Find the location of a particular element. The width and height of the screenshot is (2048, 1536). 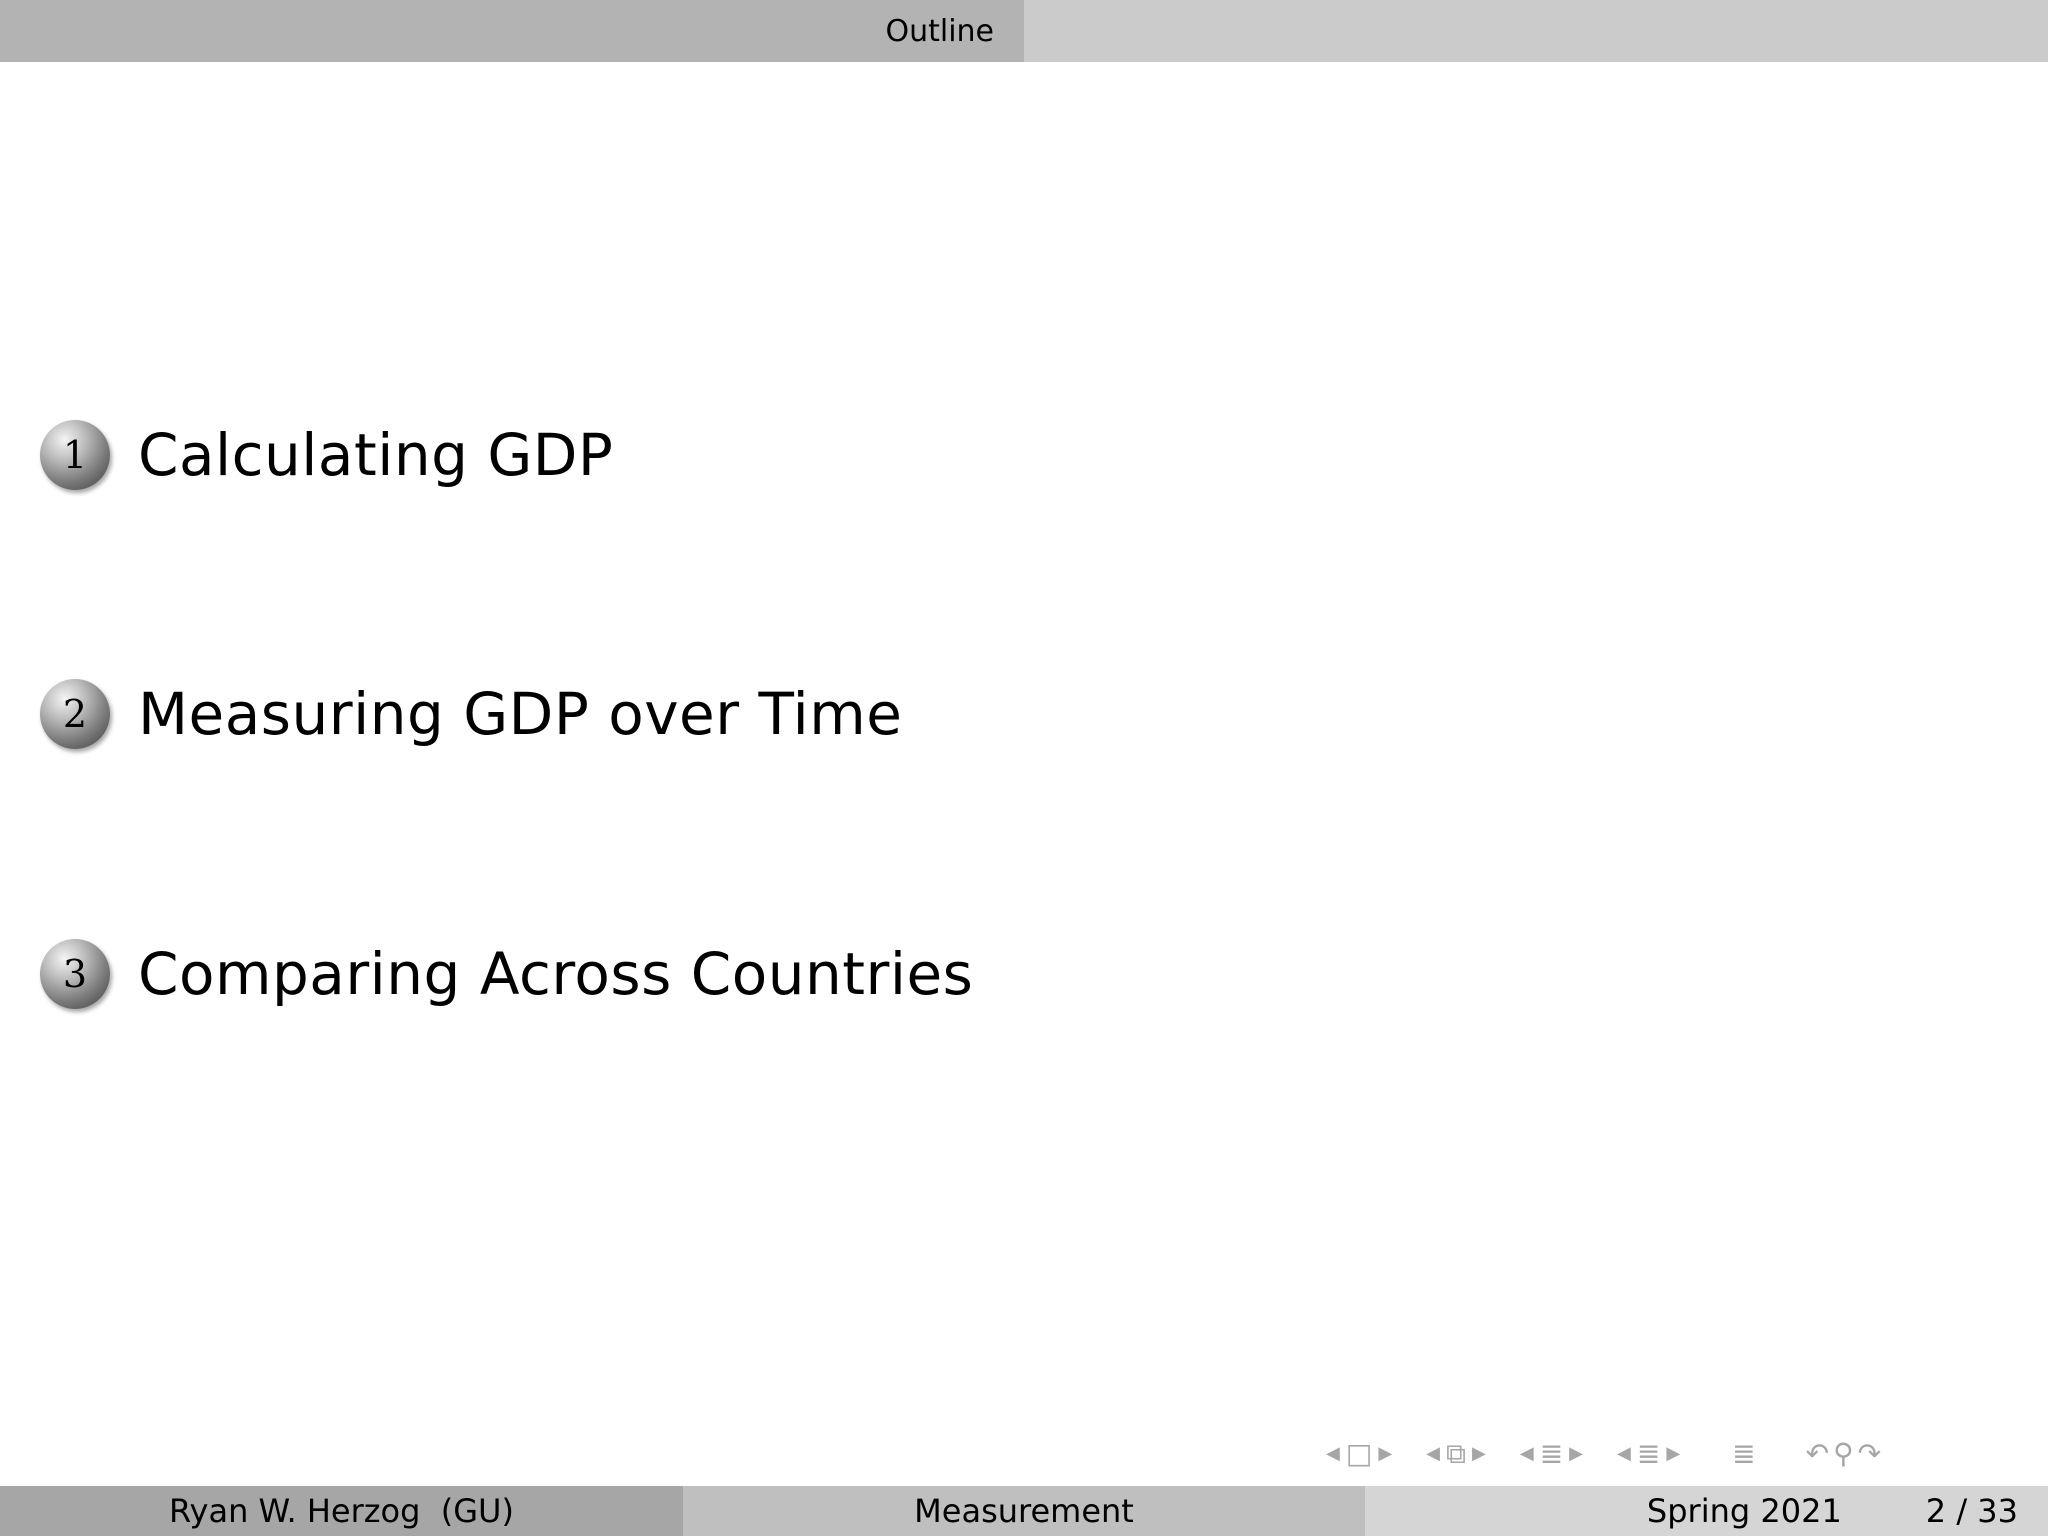

outline-item-label: Calculating GDP is located at coordinates (375, 455).